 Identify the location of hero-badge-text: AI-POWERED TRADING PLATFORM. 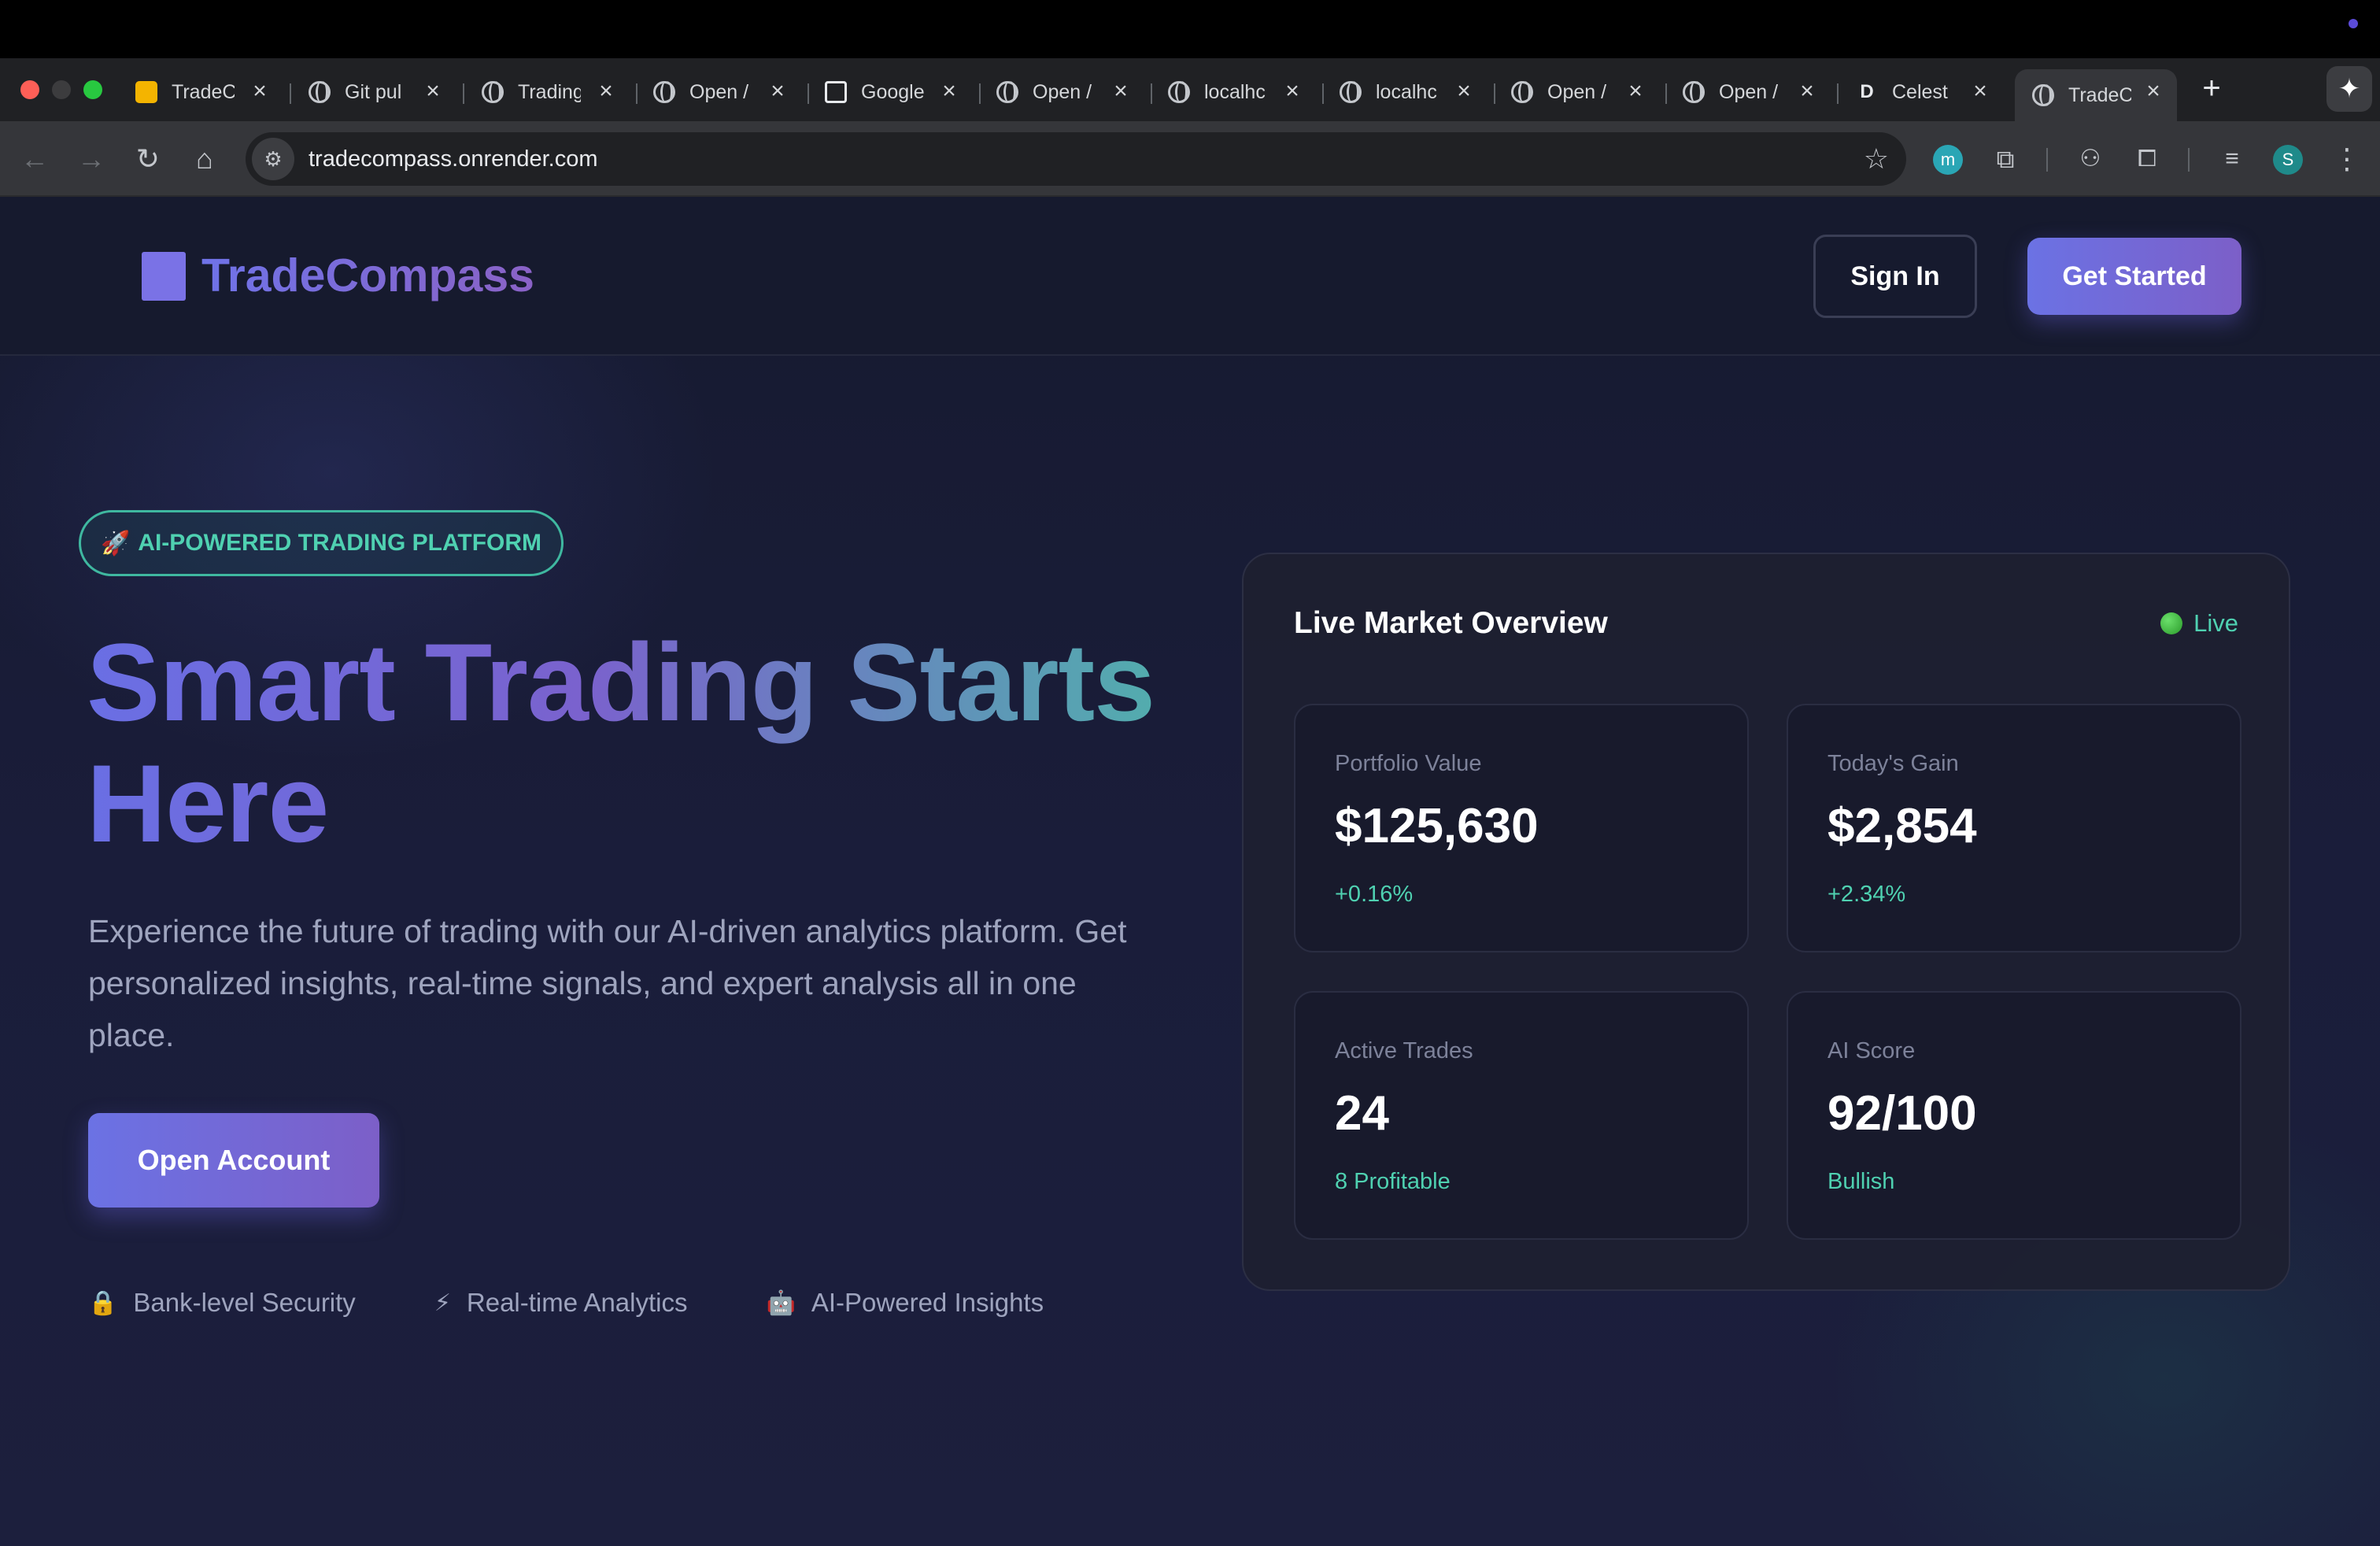
(340, 543).